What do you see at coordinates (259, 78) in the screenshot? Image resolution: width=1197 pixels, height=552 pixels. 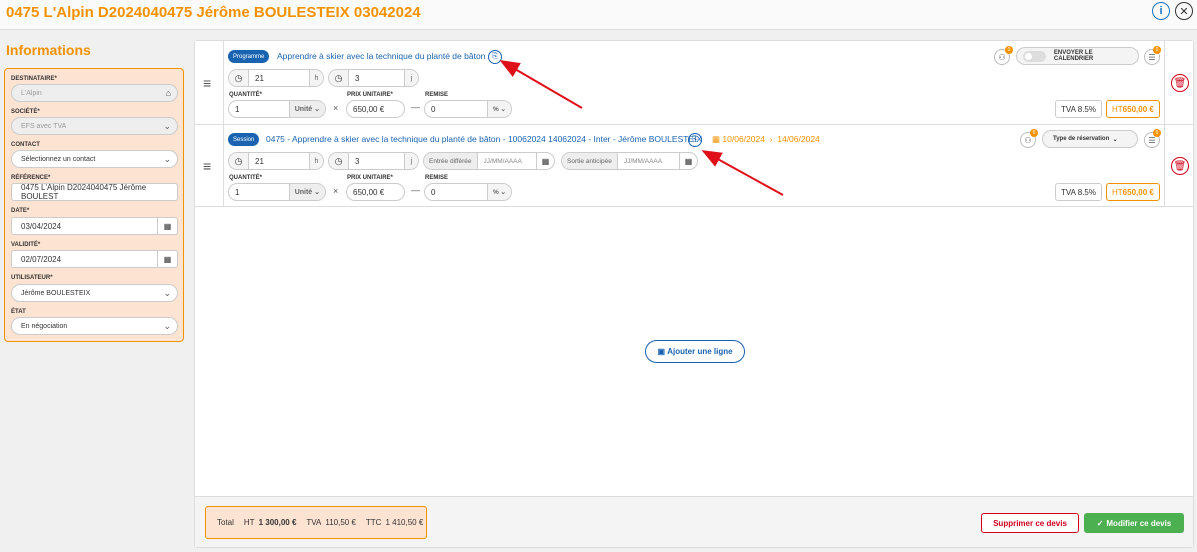 I see `hours-value: 21` at bounding box center [259, 78].